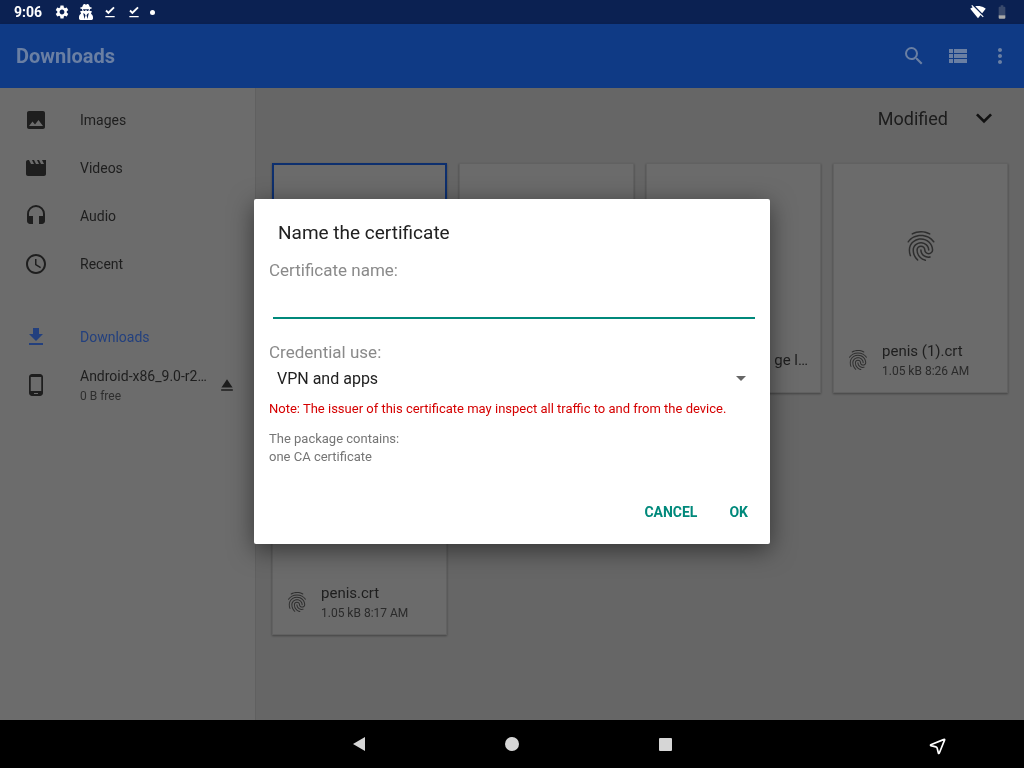  I want to click on wifi-icon, so click(978, 12).